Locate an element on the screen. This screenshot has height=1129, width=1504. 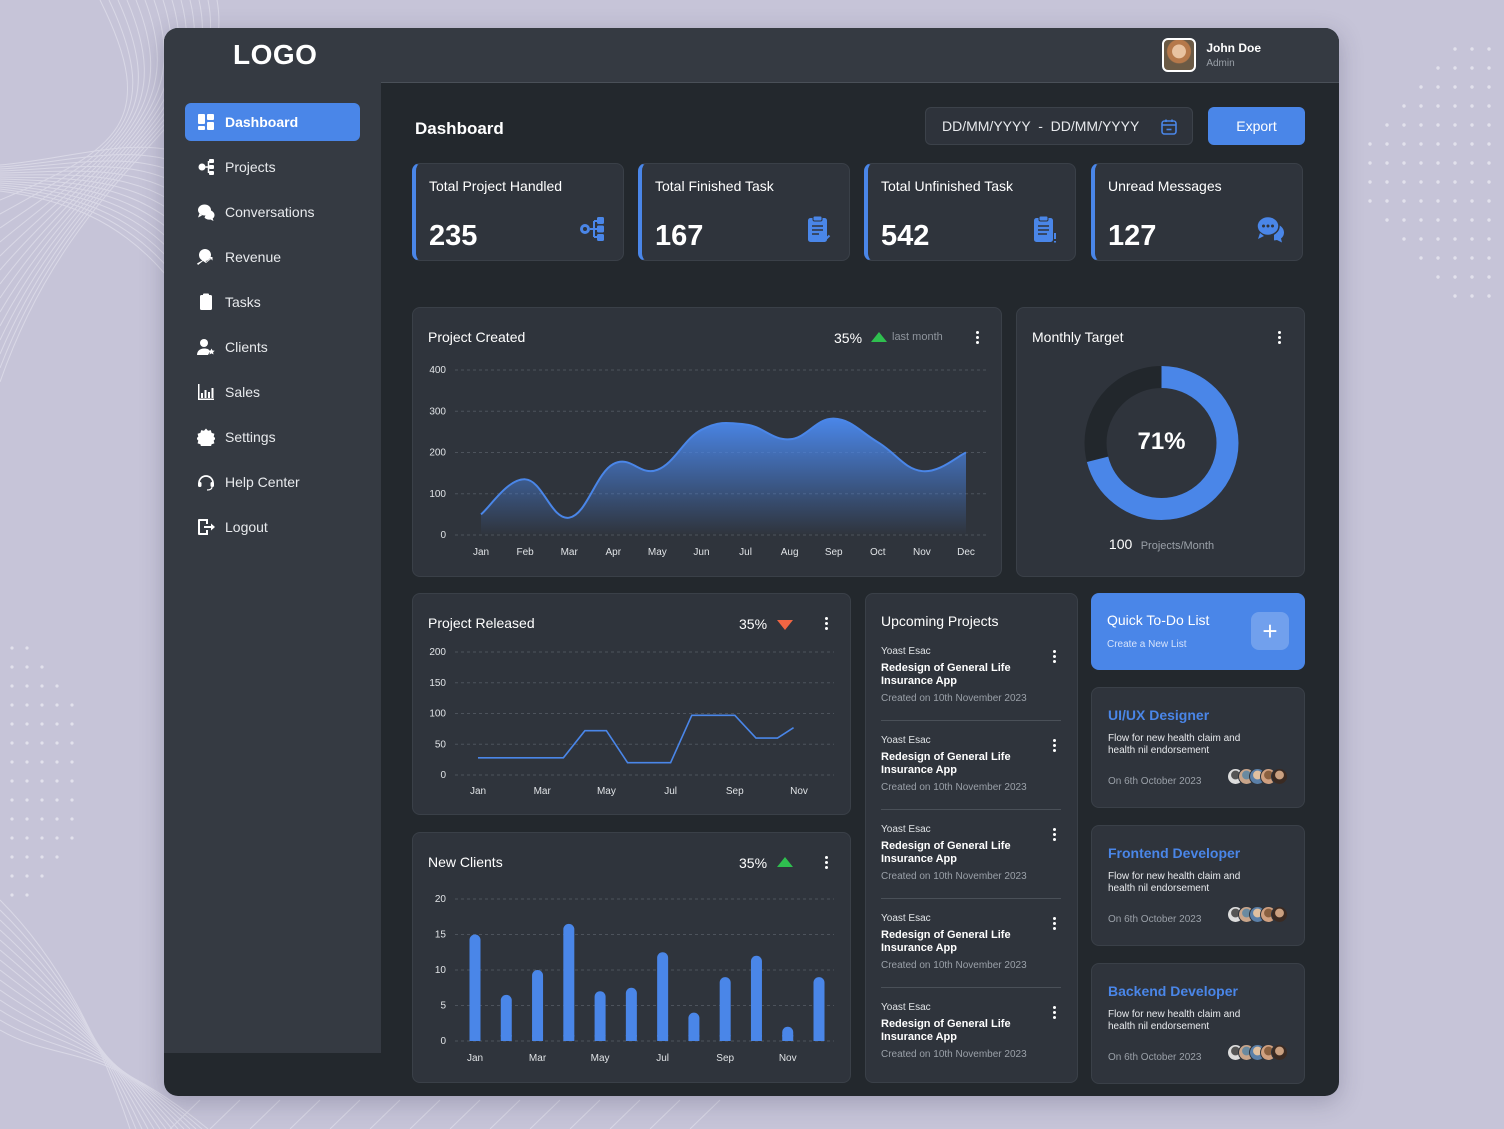
x-tick-label: Sep is located at coordinates (735, 791).